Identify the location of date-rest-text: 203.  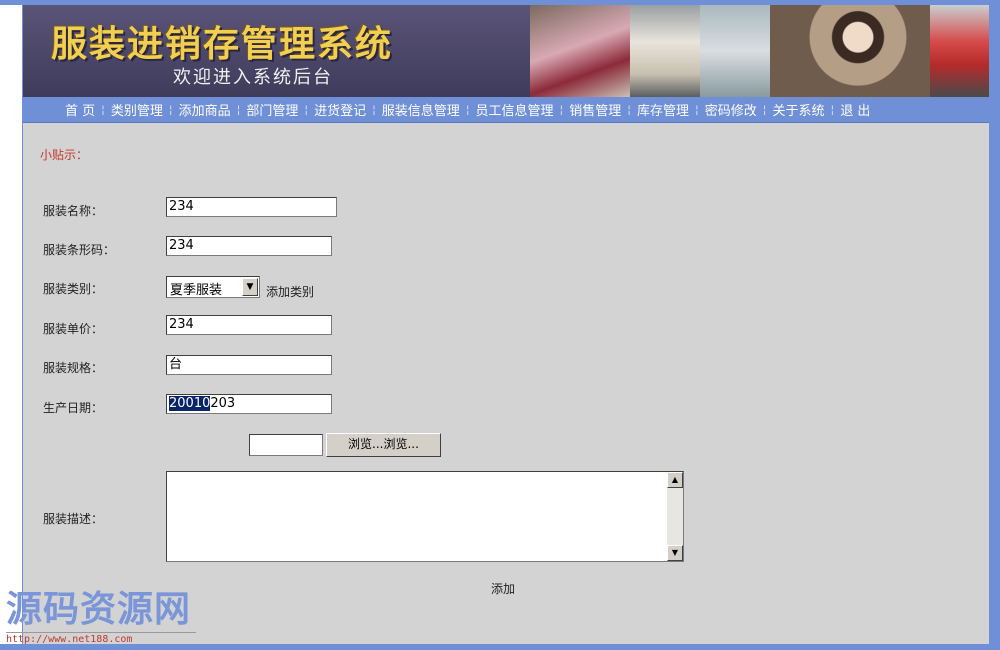
(223, 403).